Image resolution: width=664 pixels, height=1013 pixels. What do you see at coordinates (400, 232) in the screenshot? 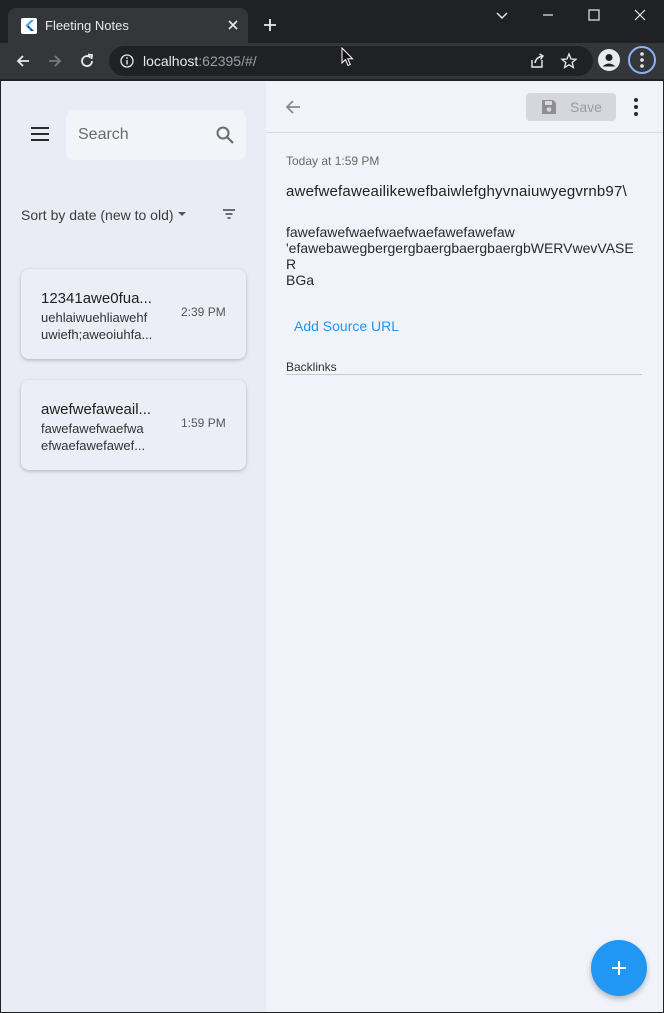
I see `note-content-line: fawefawefwaefwaefwaefawefawefaw` at bounding box center [400, 232].